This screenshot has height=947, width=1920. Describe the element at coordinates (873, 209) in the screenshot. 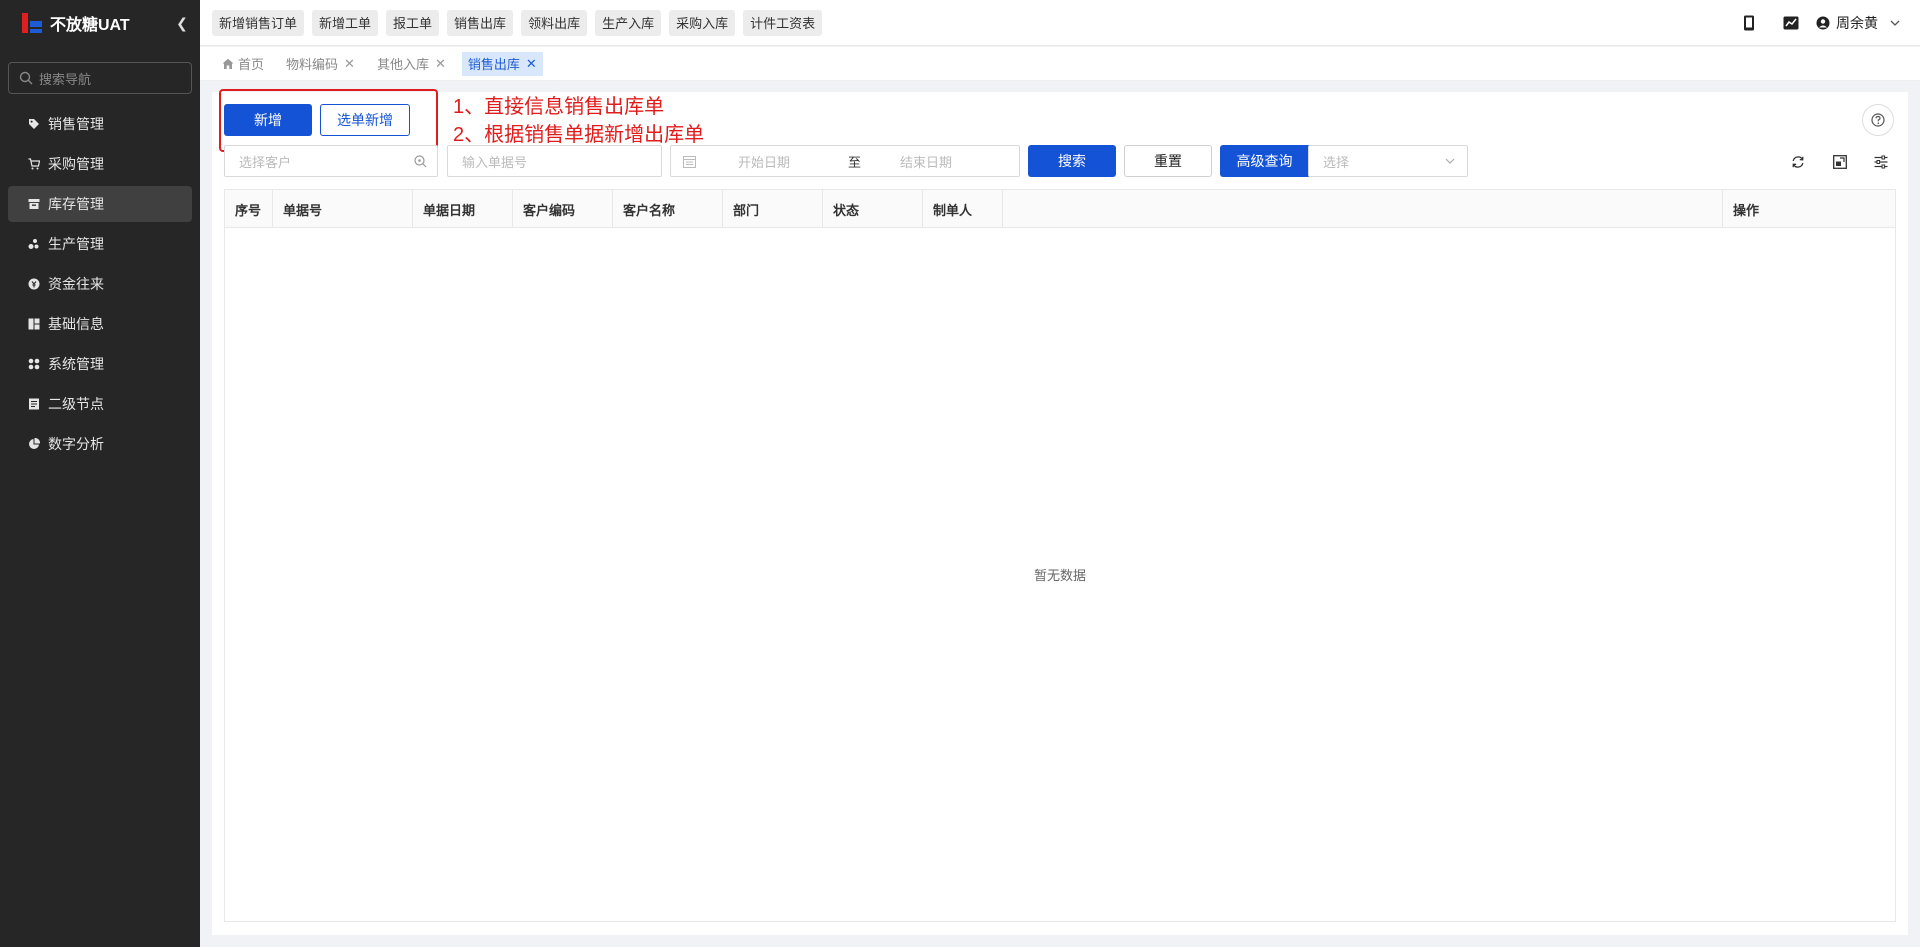

I see `column-header: 状态` at that location.